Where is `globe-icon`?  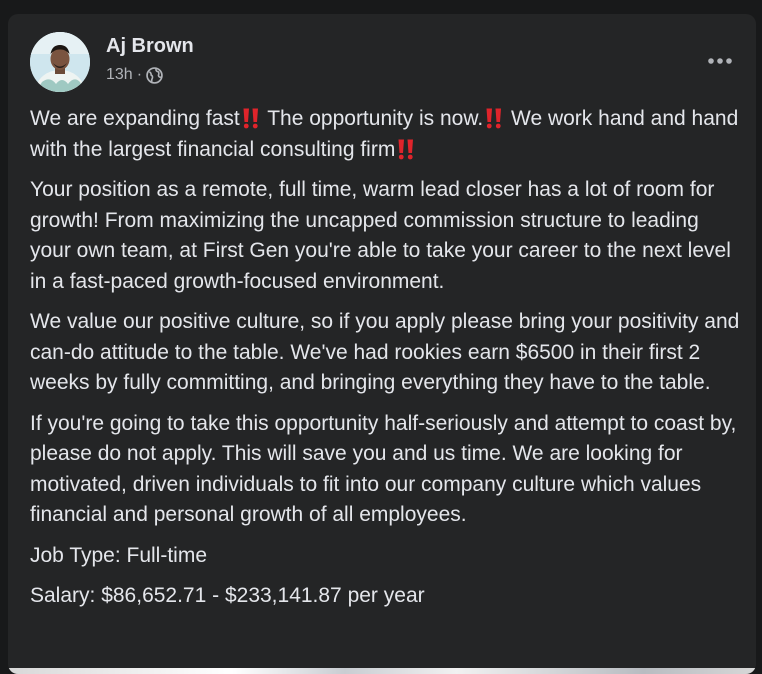
globe-icon is located at coordinates (154, 75).